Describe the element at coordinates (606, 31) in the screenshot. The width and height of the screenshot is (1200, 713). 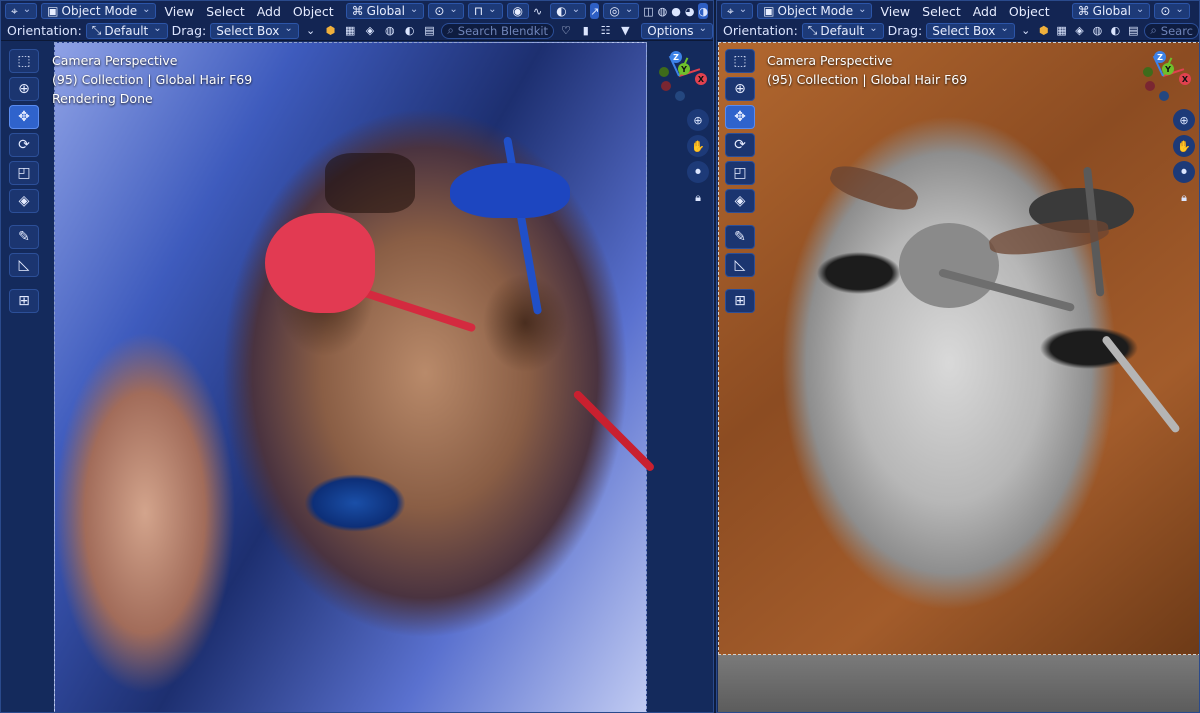
I see `history-icon: ☷` at that location.